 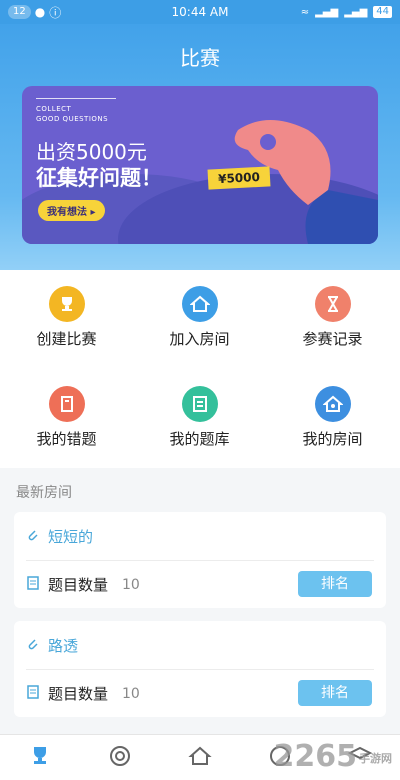 I want to click on hourglass-icon, so click(x=332, y=304).